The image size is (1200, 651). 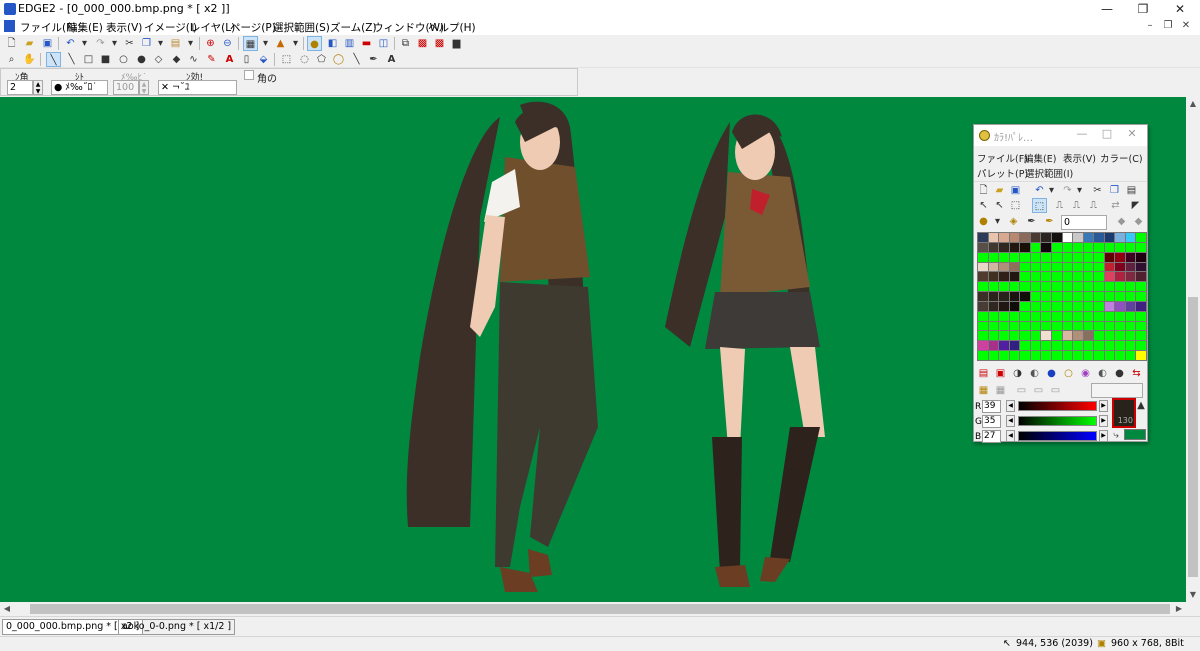 I want to click on g-increase-icon: ▶, so click(x=1103, y=421).